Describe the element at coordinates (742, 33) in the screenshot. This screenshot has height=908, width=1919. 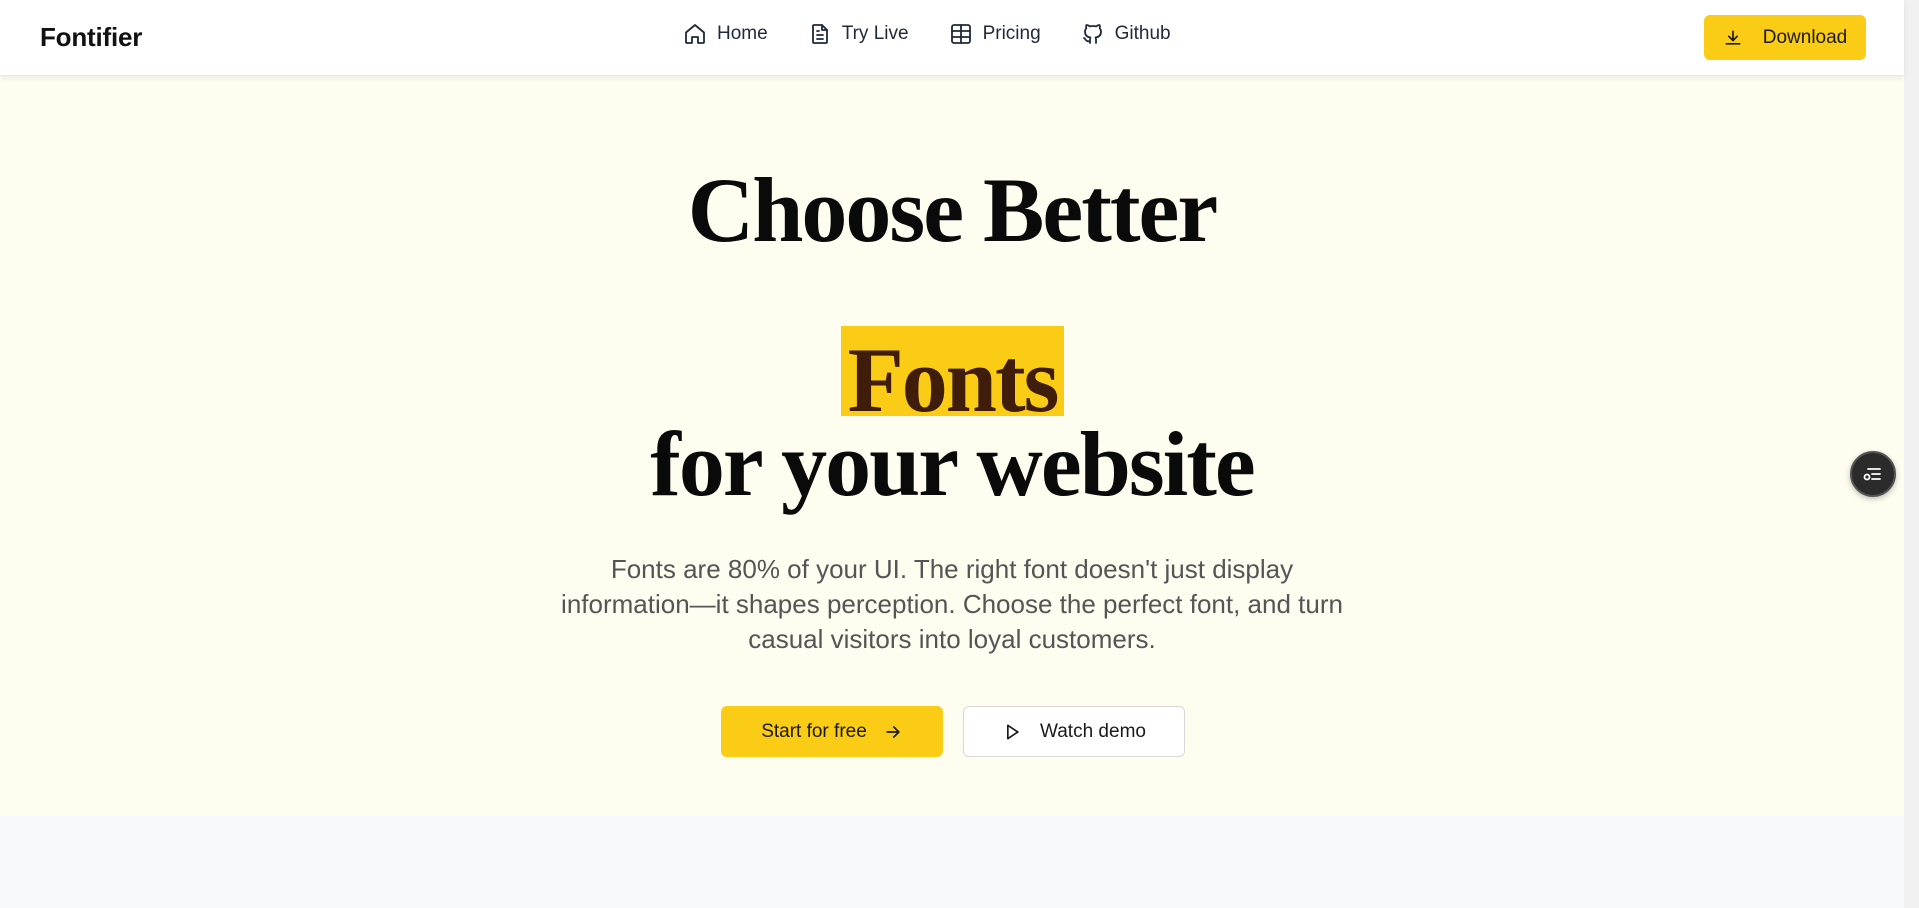
I see `nav-item-label: Home` at that location.